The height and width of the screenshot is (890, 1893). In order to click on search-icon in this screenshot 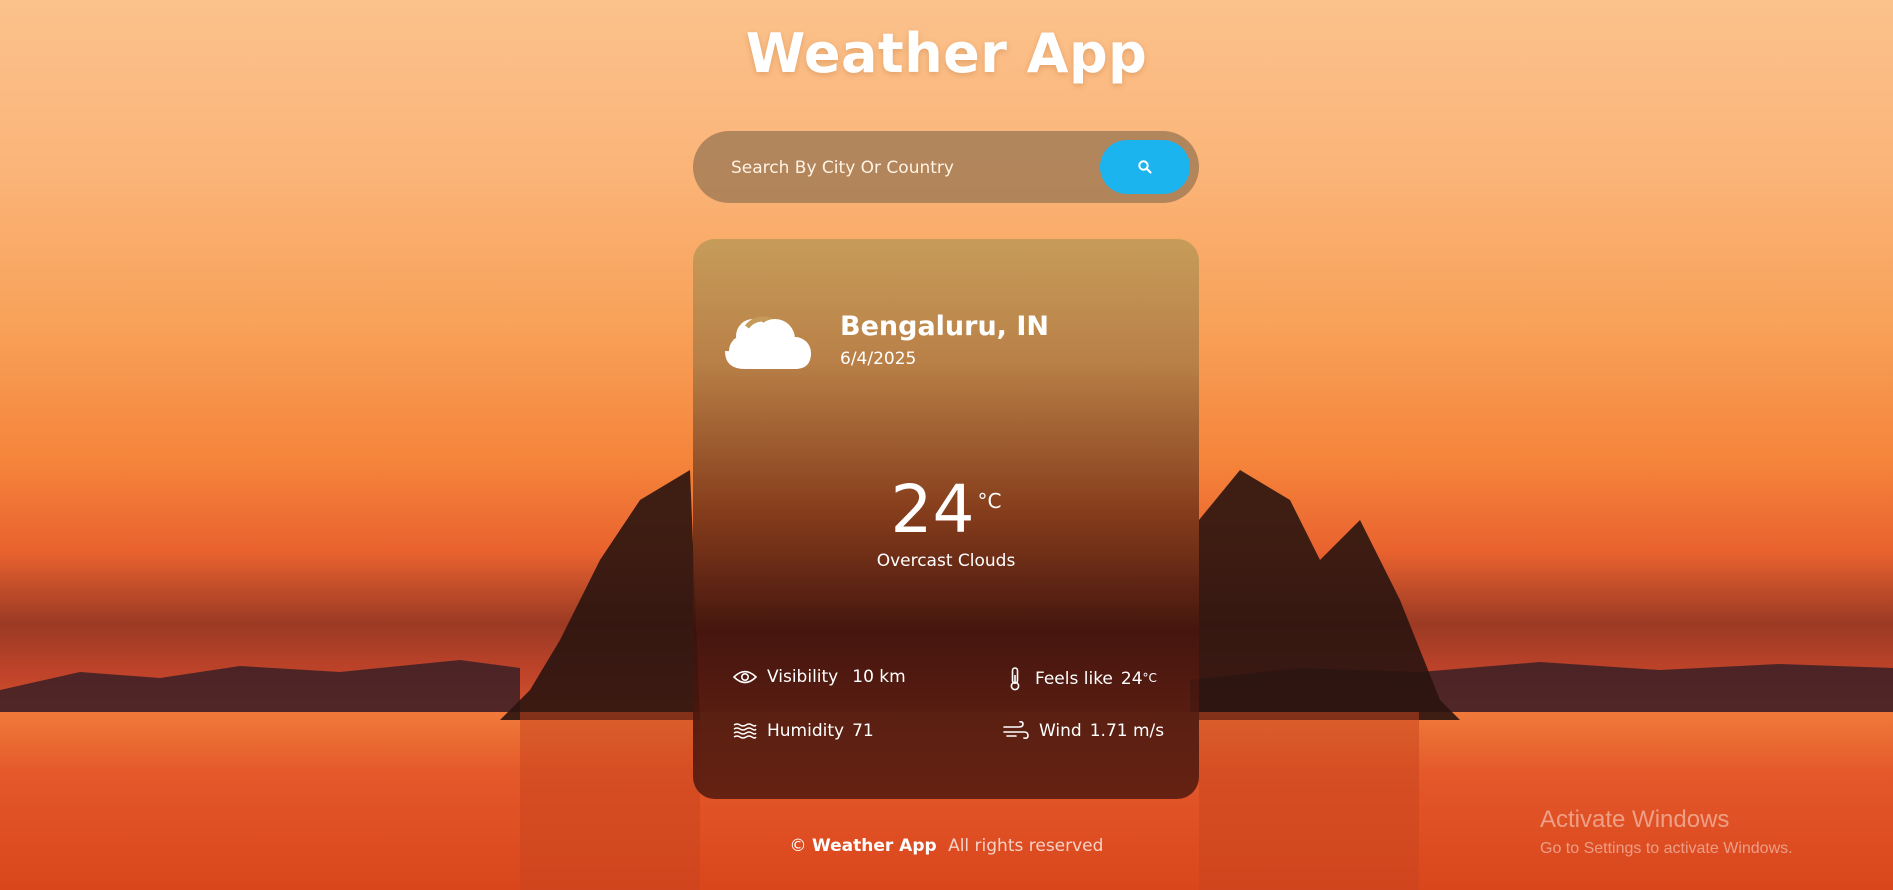, I will do `click(1145, 167)`.